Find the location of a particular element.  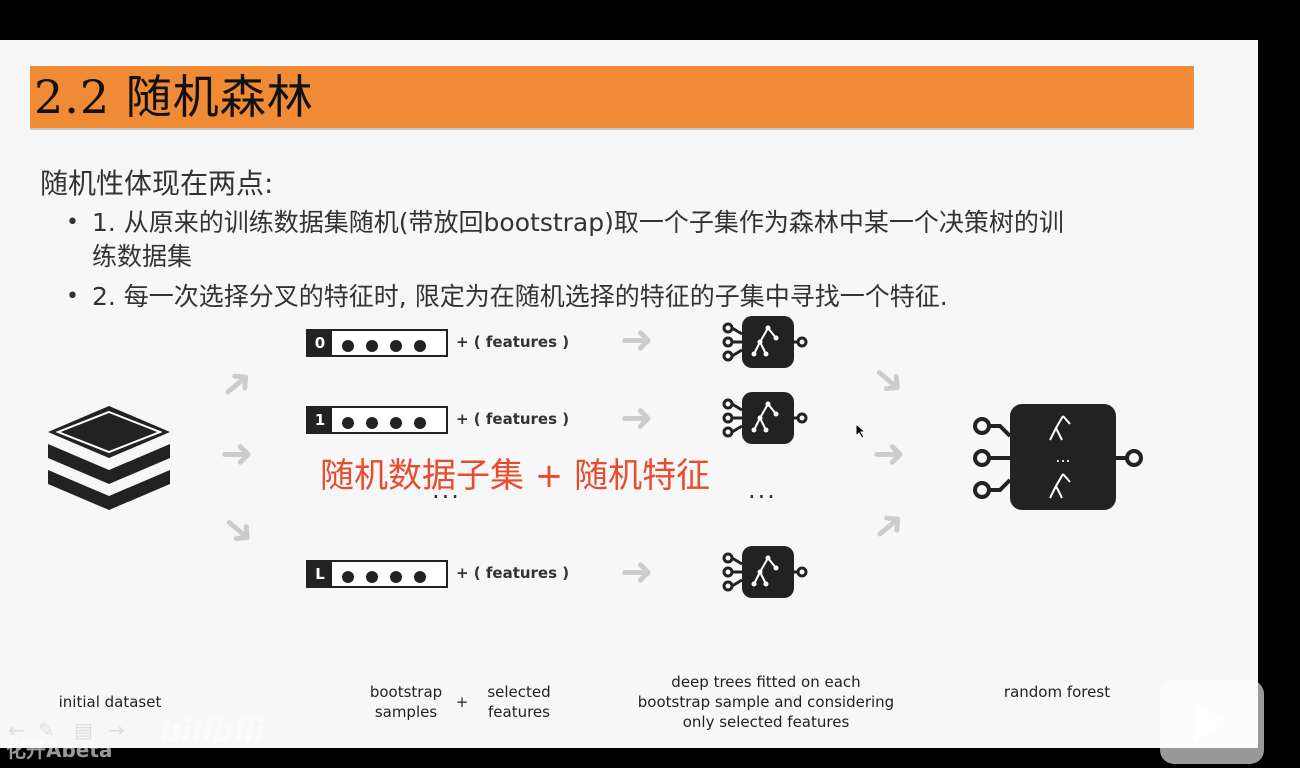

play-button is located at coordinates (1212, 722).